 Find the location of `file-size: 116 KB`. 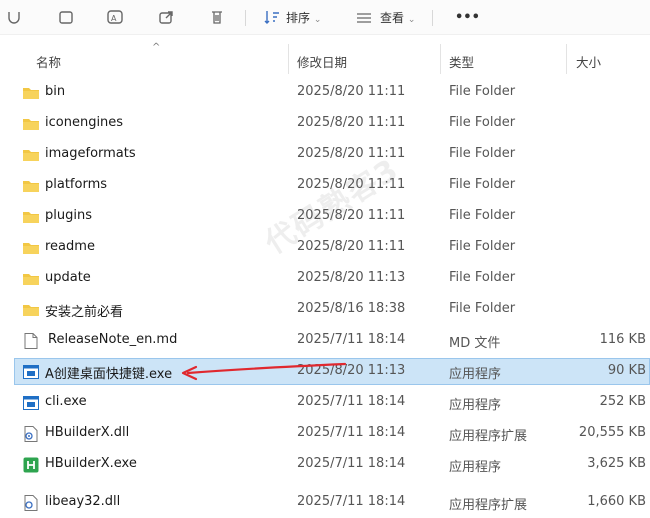

file-size: 116 KB is located at coordinates (622, 339).